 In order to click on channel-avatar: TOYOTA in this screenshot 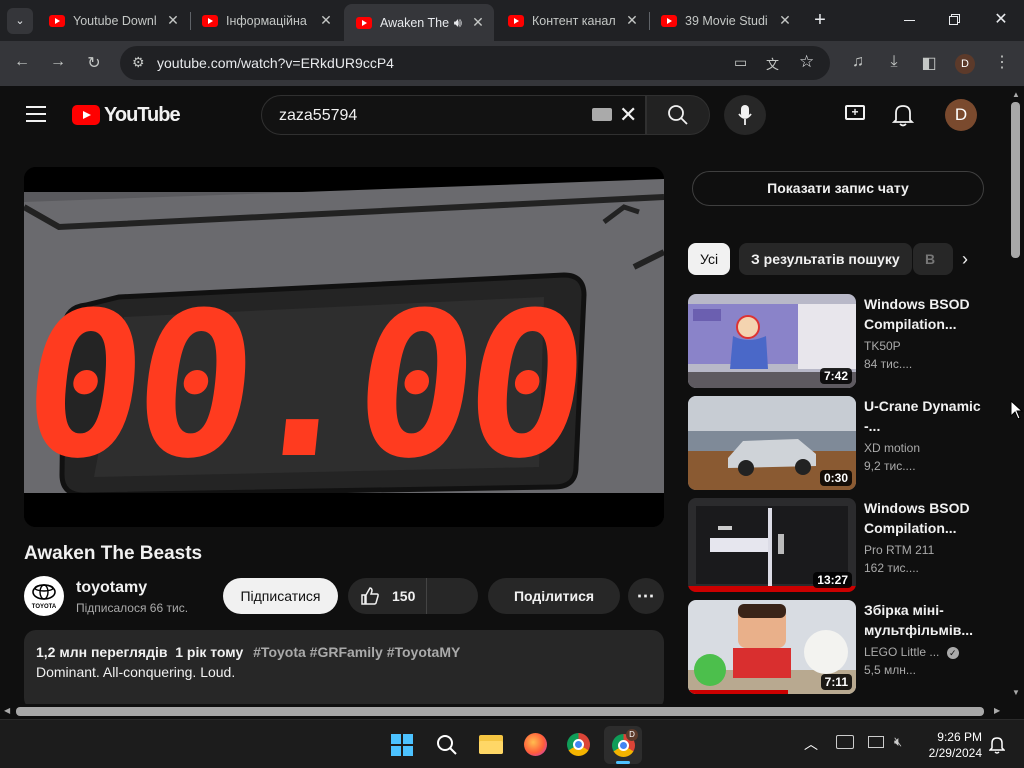, I will do `click(44, 596)`.